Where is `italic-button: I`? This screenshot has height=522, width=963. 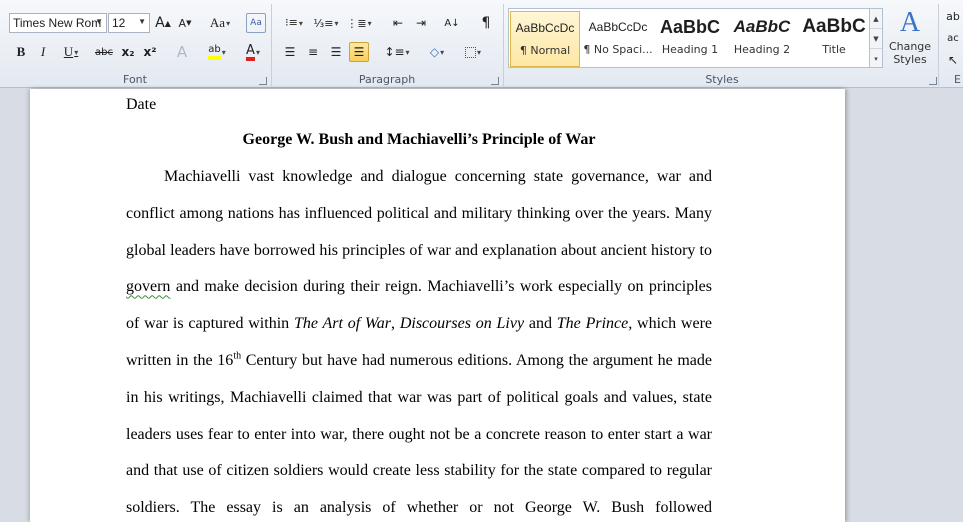 italic-button: I is located at coordinates (43, 52).